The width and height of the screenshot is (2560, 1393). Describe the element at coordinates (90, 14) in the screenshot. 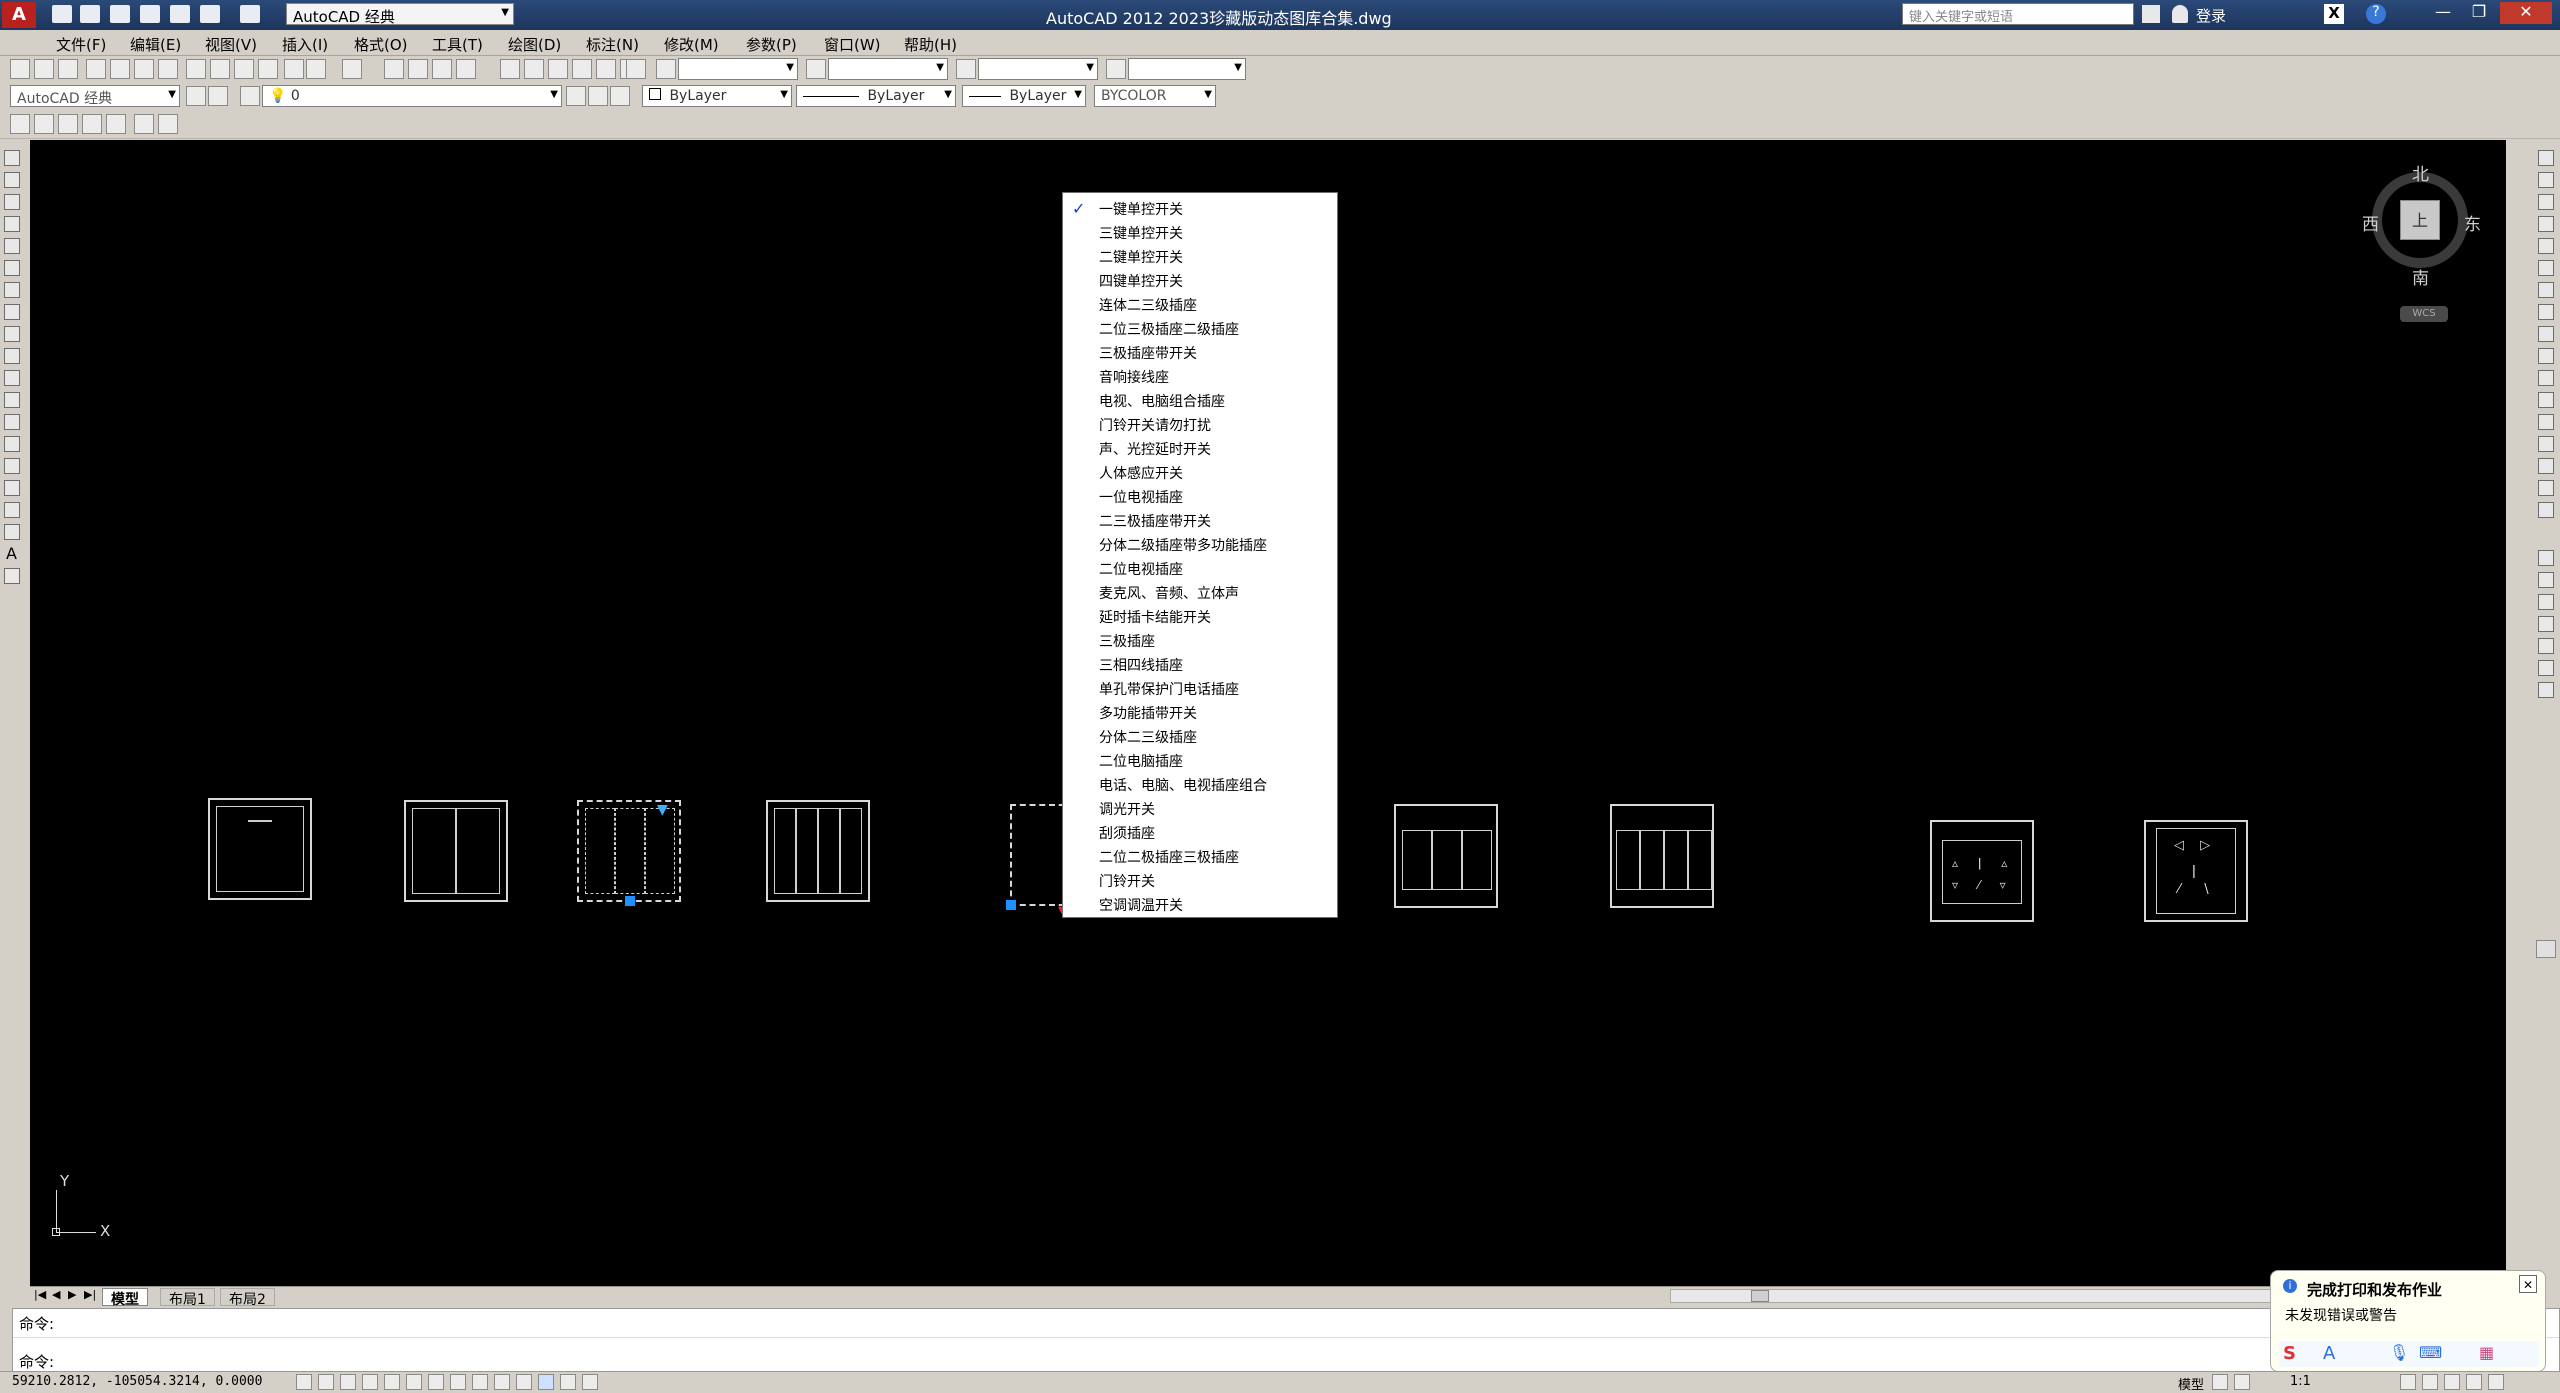

I see `open-file-icon` at that location.